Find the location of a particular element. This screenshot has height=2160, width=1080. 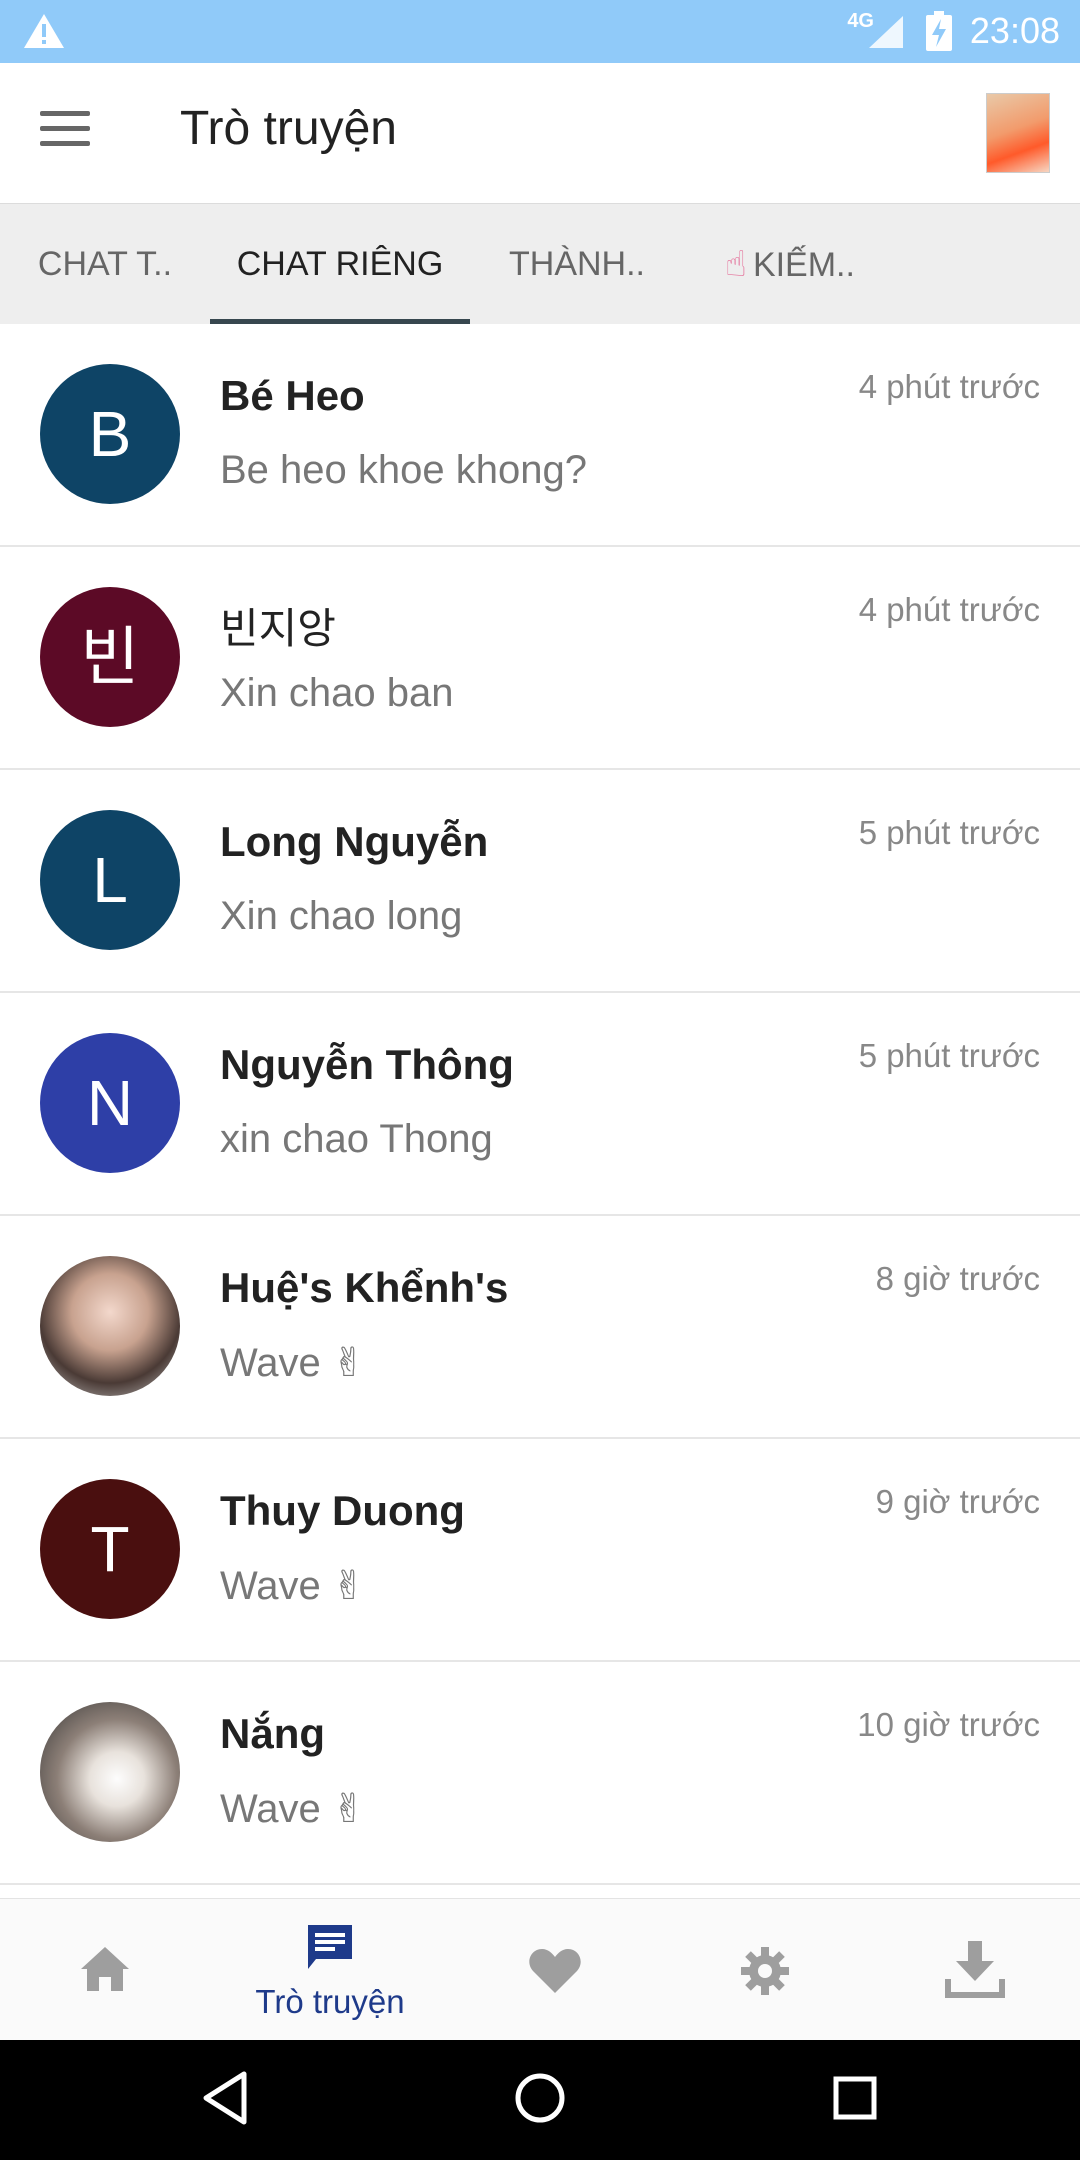

avatar: B is located at coordinates (110, 434).